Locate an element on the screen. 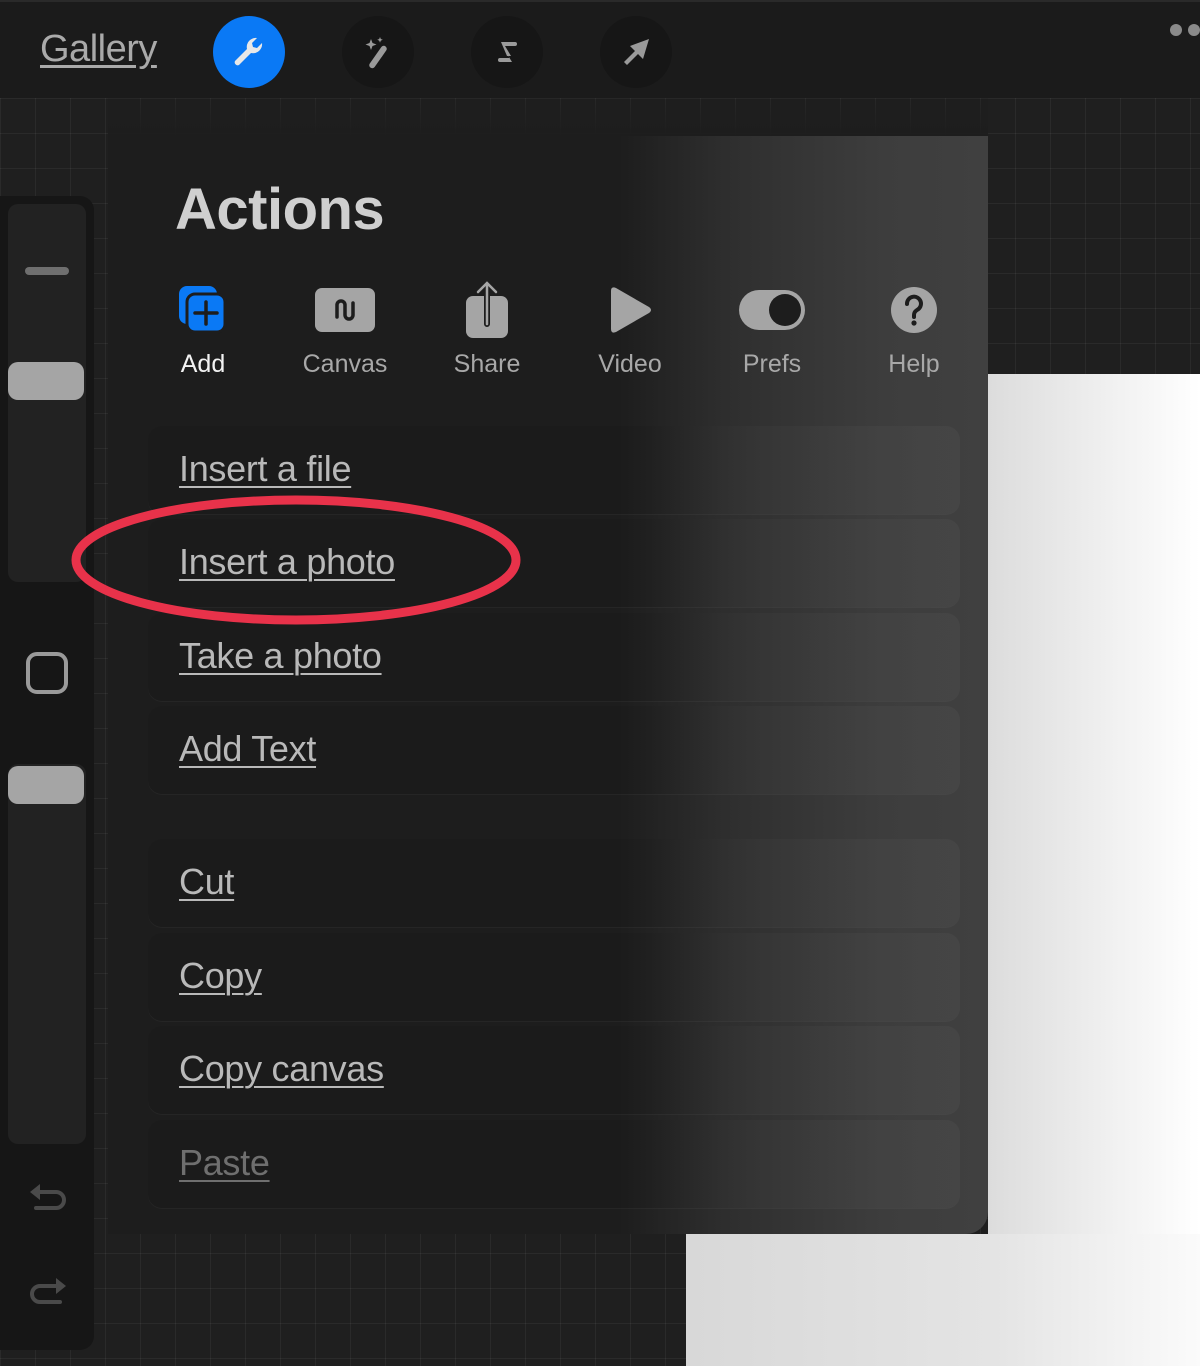 The image size is (1200, 1366). selection-tool-button is located at coordinates (507, 52).